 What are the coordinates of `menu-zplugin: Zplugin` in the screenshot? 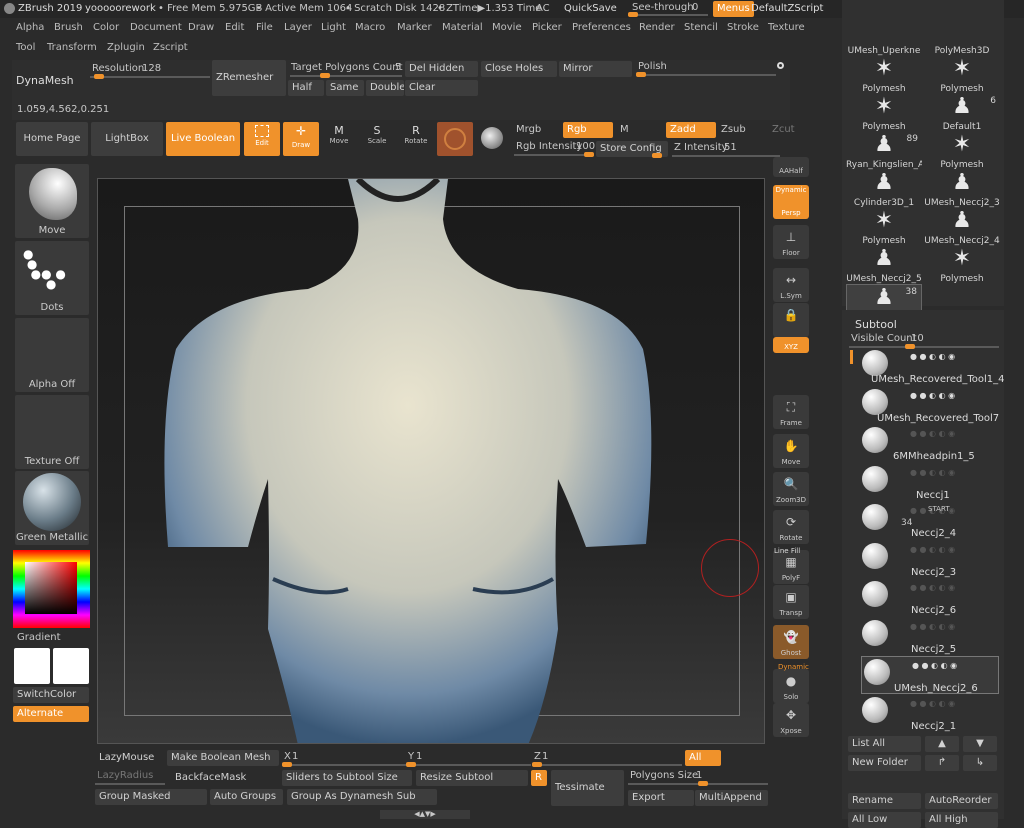 It's located at (126, 47).